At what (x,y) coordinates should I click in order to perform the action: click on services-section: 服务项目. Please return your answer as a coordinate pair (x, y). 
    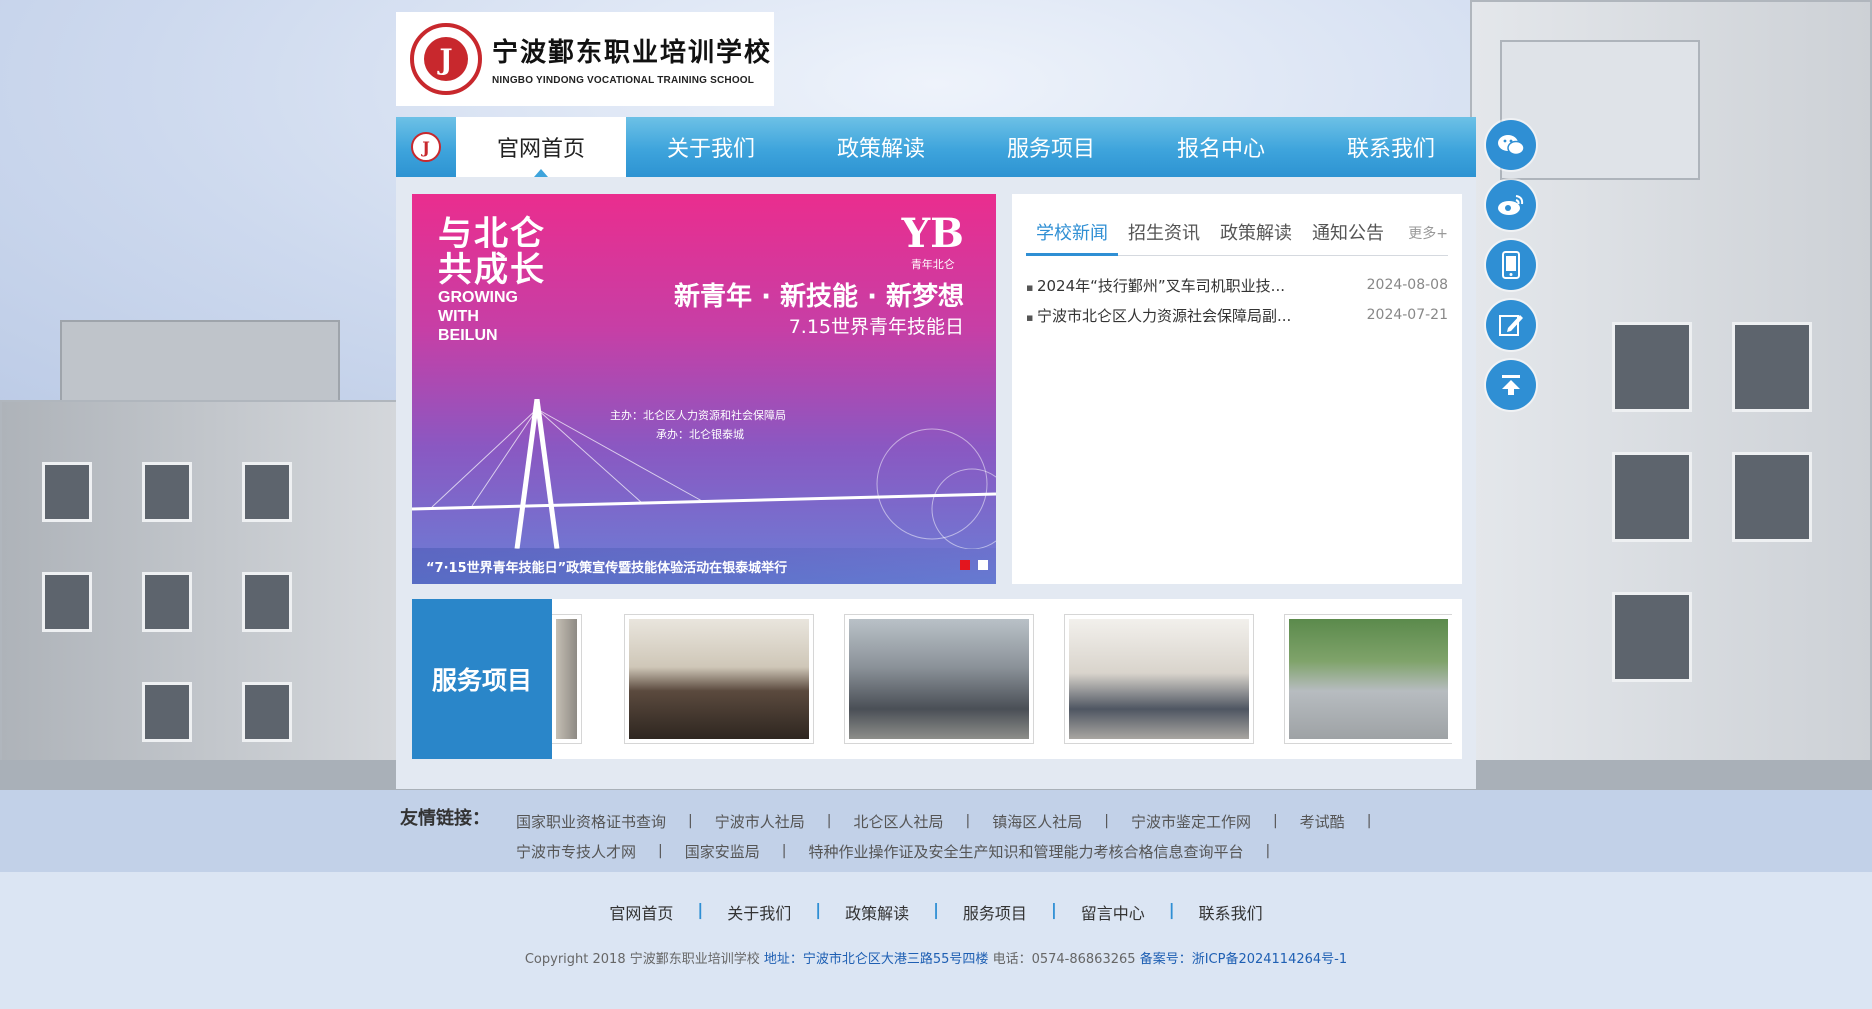
    Looking at the image, I should click on (937, 679).